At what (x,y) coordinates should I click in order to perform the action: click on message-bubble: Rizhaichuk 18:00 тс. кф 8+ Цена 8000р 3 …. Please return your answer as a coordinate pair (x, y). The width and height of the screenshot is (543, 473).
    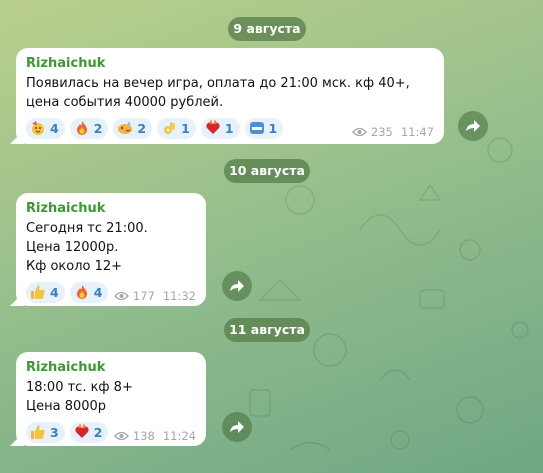
    Looking at the image, I should click on (108, 399).